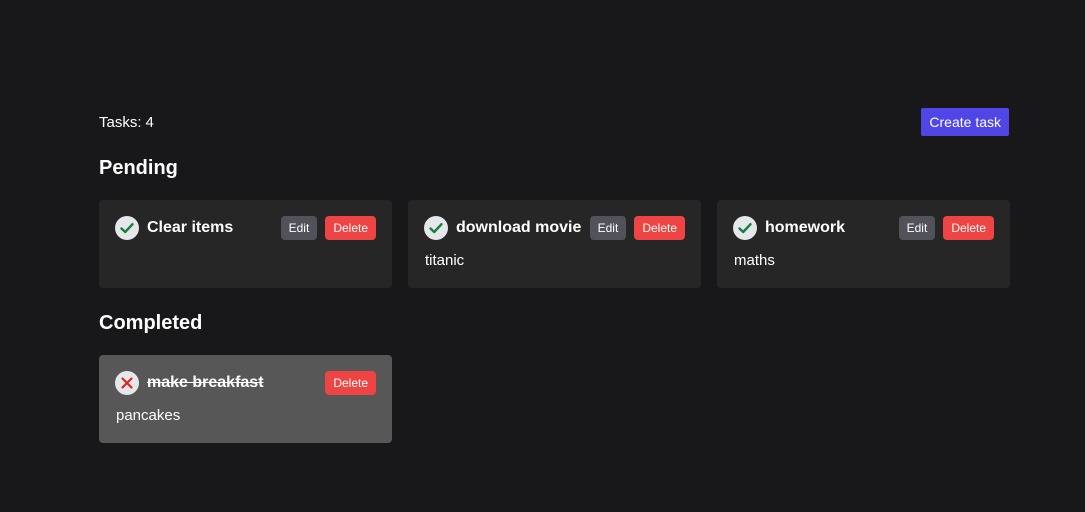  I want to click on task-count-label: Tasks:, so click(120, 122).